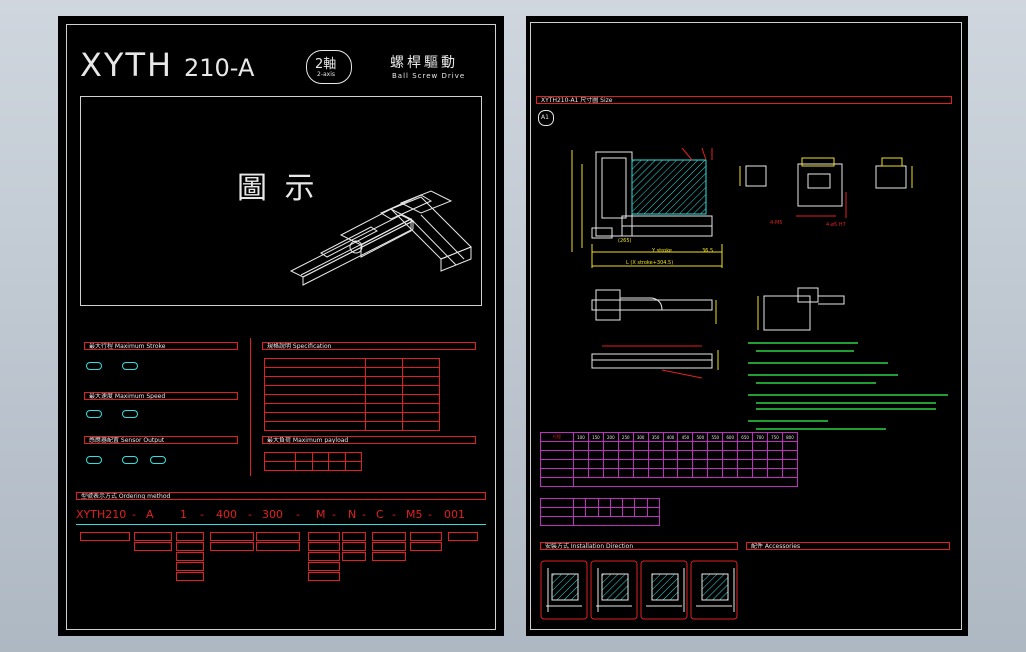  What do you see at coordinates (326, 74) in the screenshot?
I see `axis-badge-sub: 2-axis` at bounding box center [326, 74].